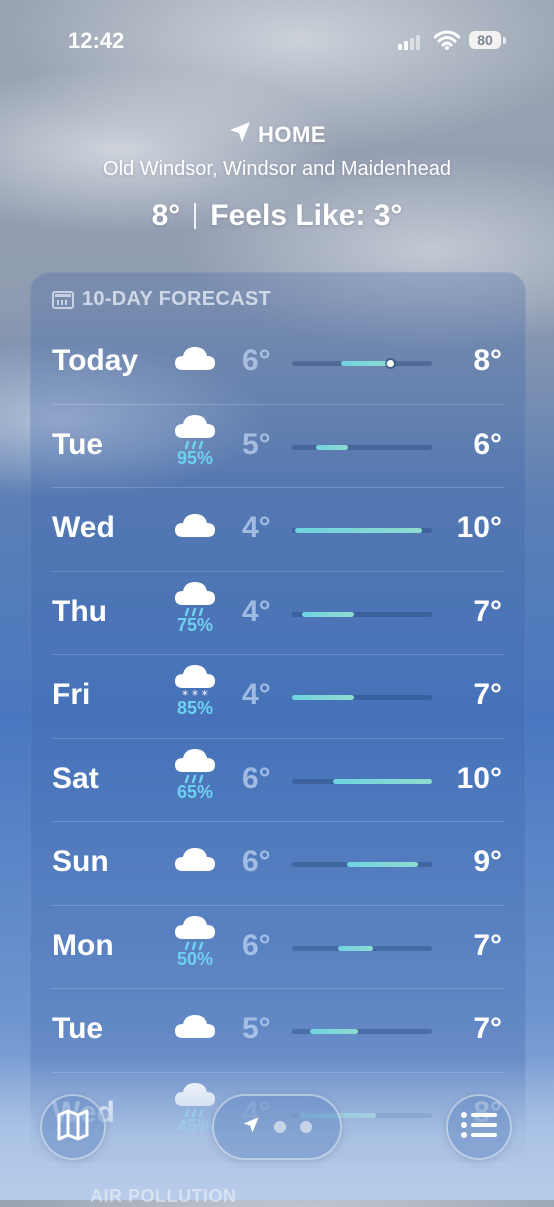 The height and width of the screenshot is (1207, 554). What do you see at coordinates (278, 612) in the screenshot?
I see `forecast-row: Thu 75% 4° 7°` at bounding box center [278, 612].